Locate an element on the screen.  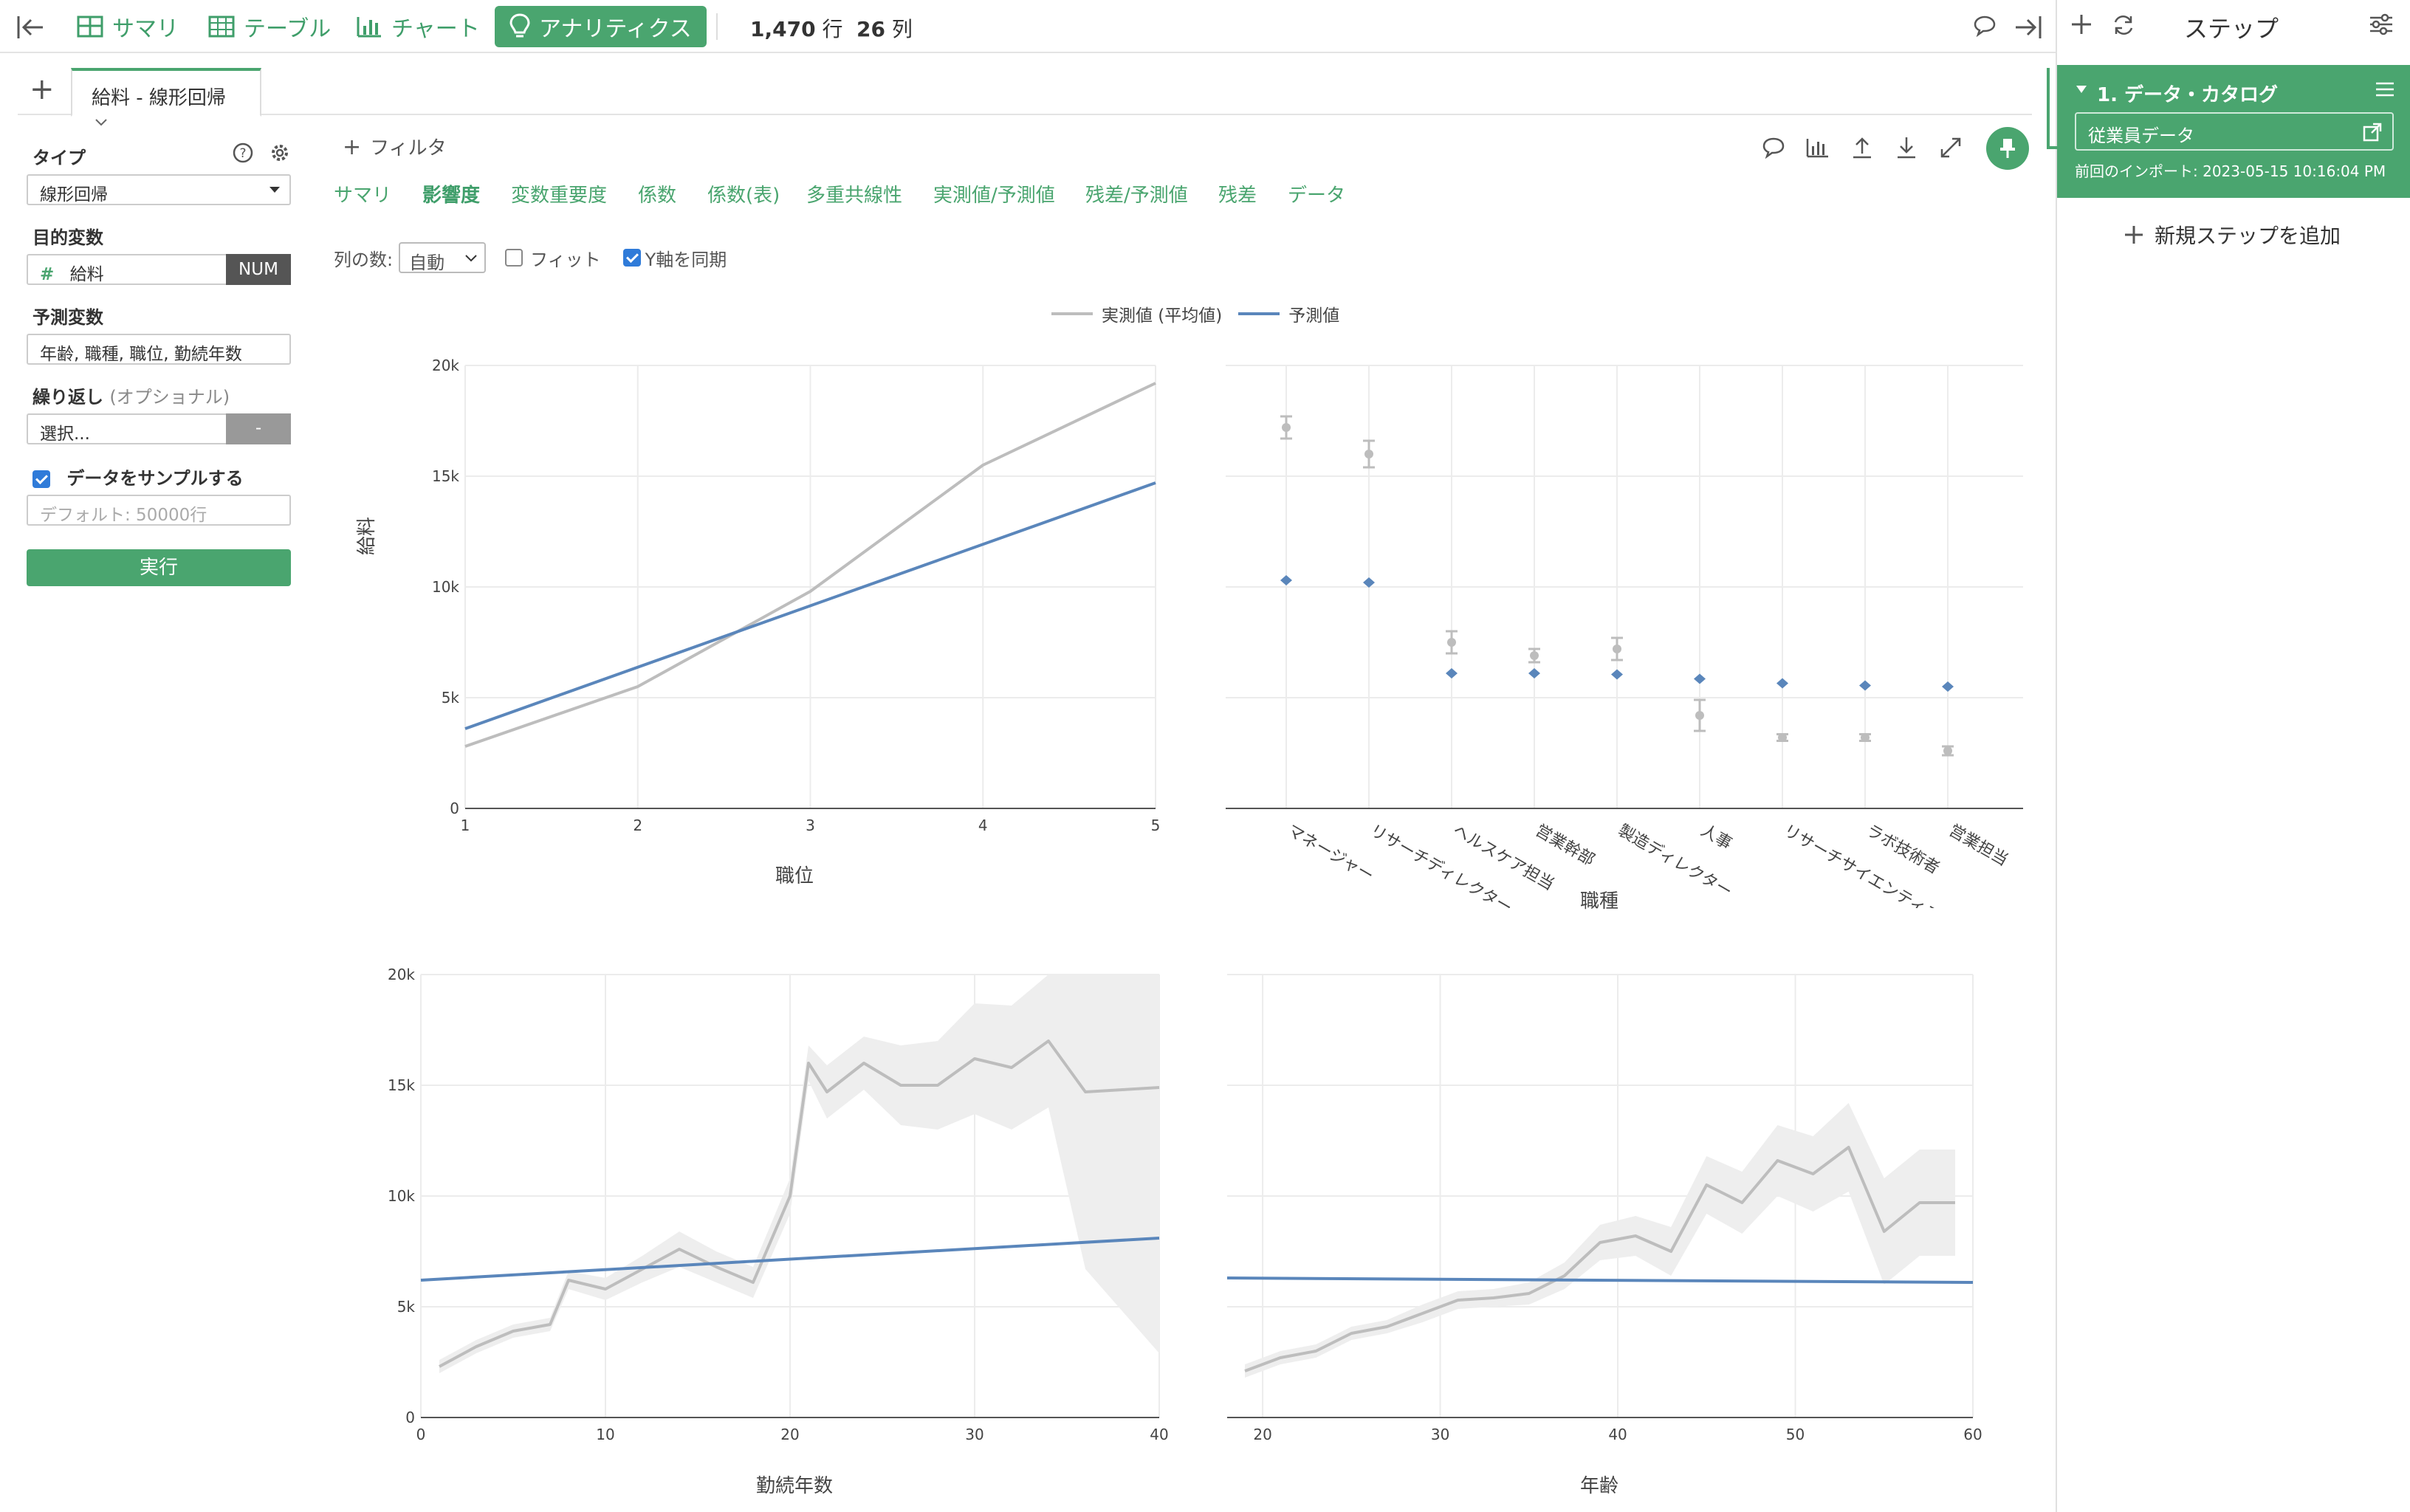
plus-icon: + is located at coordinates (352, 147).